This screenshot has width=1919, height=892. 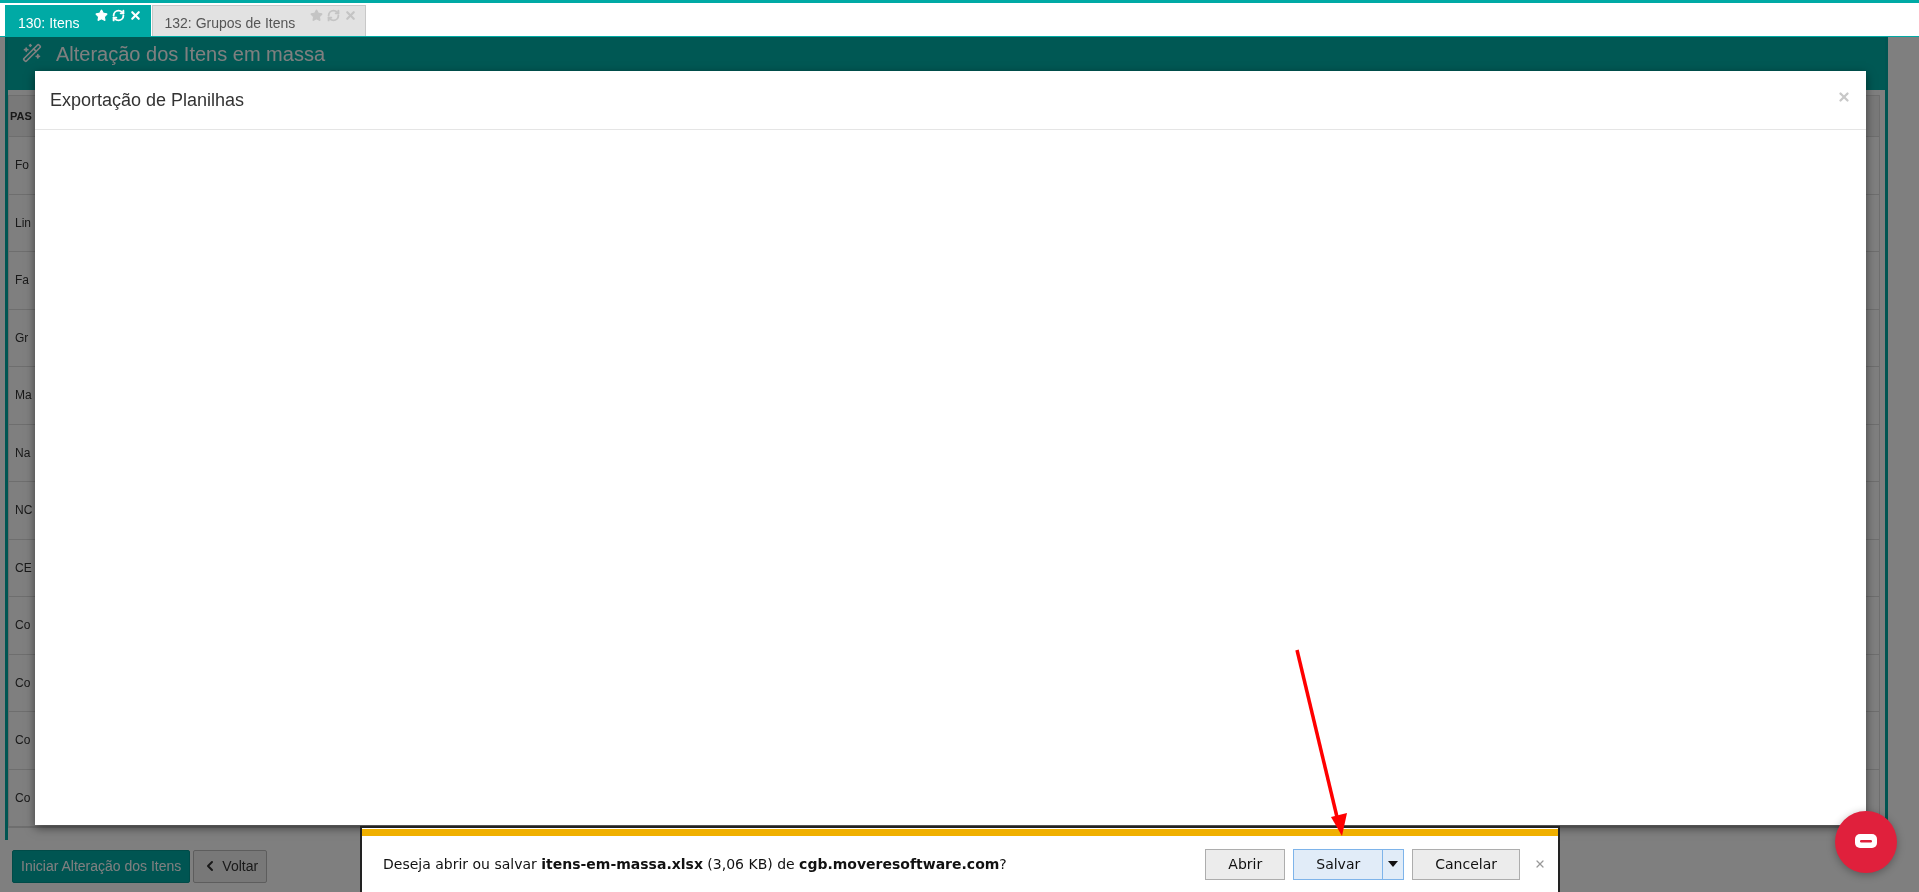 I want to click on download-button: Salvar, so click(x=1349, y=864).